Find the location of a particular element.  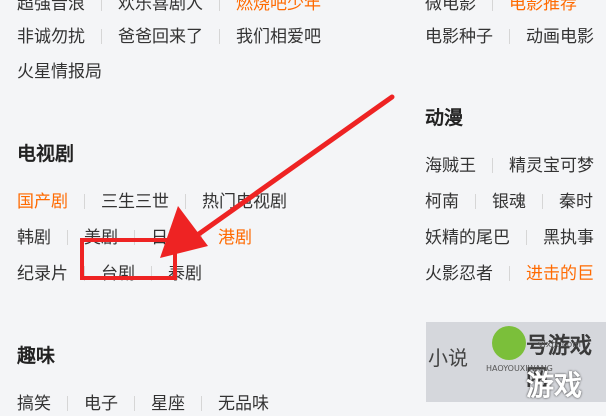

link-kenan: 柯南 is located at coordinates (442, 202).